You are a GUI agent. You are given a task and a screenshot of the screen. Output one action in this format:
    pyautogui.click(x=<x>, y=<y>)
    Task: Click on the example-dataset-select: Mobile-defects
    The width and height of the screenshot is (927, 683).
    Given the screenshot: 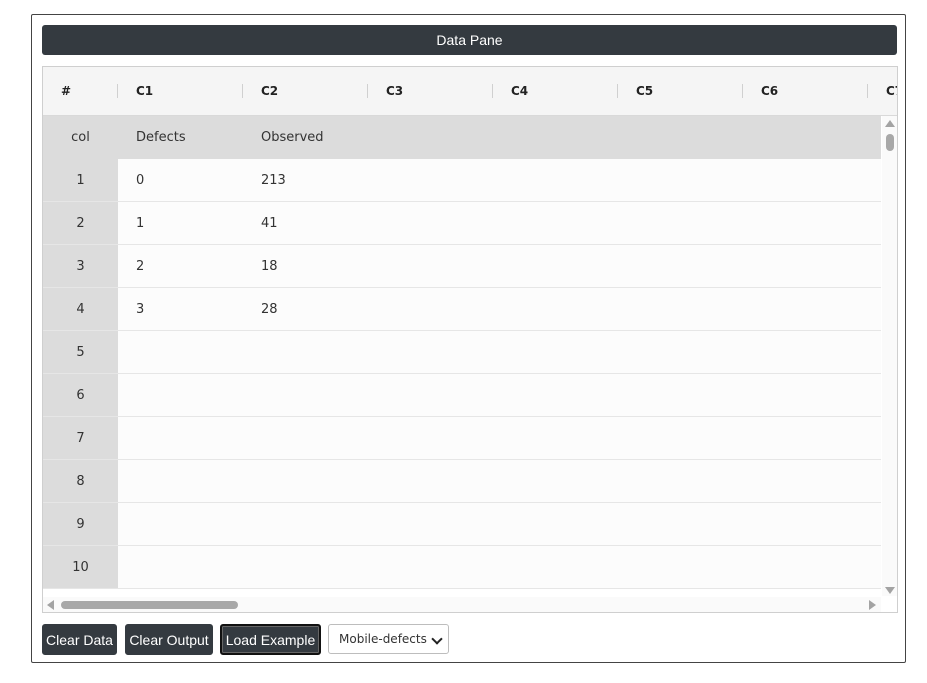 What is the action you would take?
    pyautogui.click(x=388, y=639)
    